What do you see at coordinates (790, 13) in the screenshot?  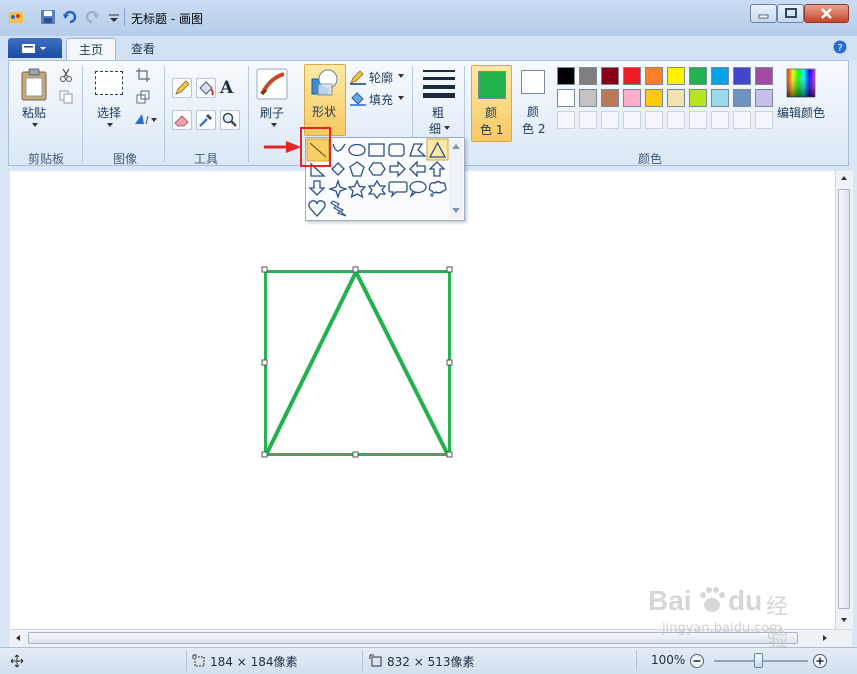 I see `maximize-button` at bounding box center [790, 13].